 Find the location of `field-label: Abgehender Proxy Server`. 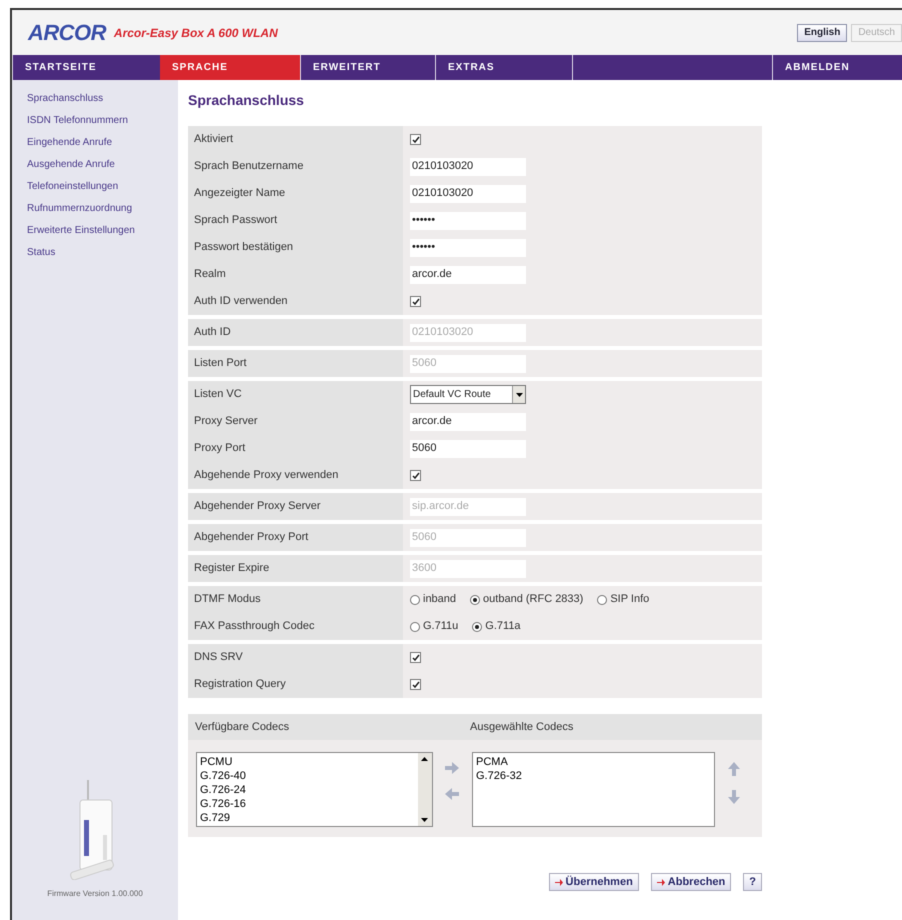

field-label: Abgehender Proxy Server is located at coordinates (257, 506).